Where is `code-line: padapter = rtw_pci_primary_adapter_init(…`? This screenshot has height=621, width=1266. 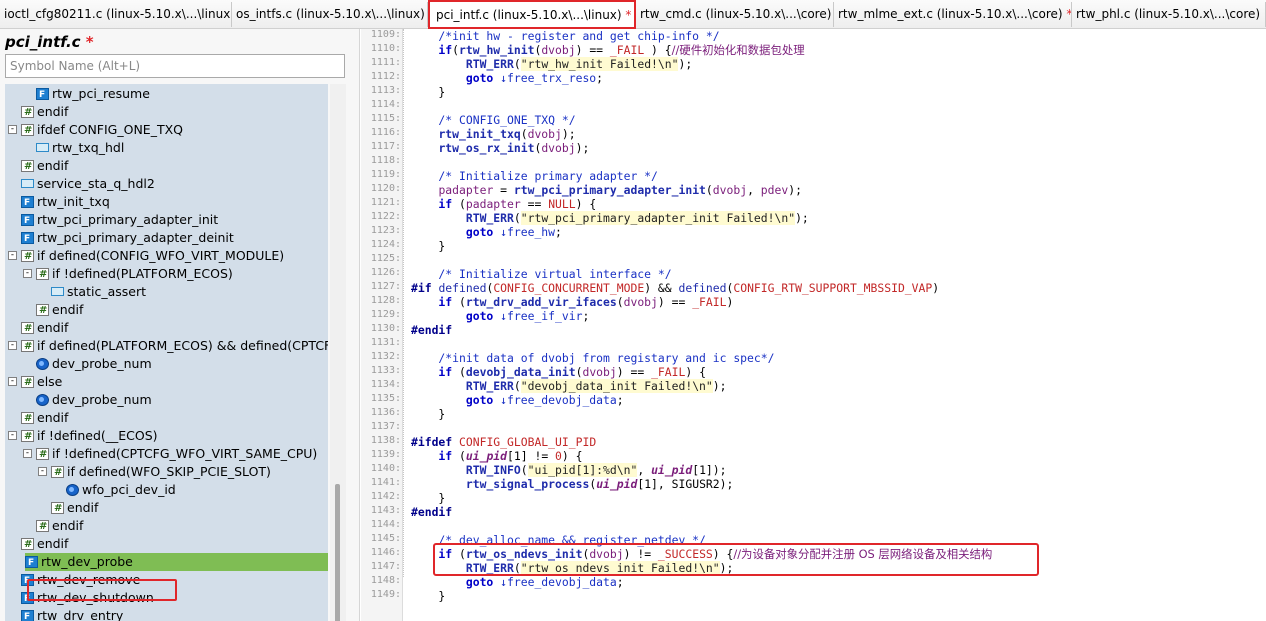 code-line: padapter = rtw_pci_primary_adapter_init(… is located at coordinates (606, 190).